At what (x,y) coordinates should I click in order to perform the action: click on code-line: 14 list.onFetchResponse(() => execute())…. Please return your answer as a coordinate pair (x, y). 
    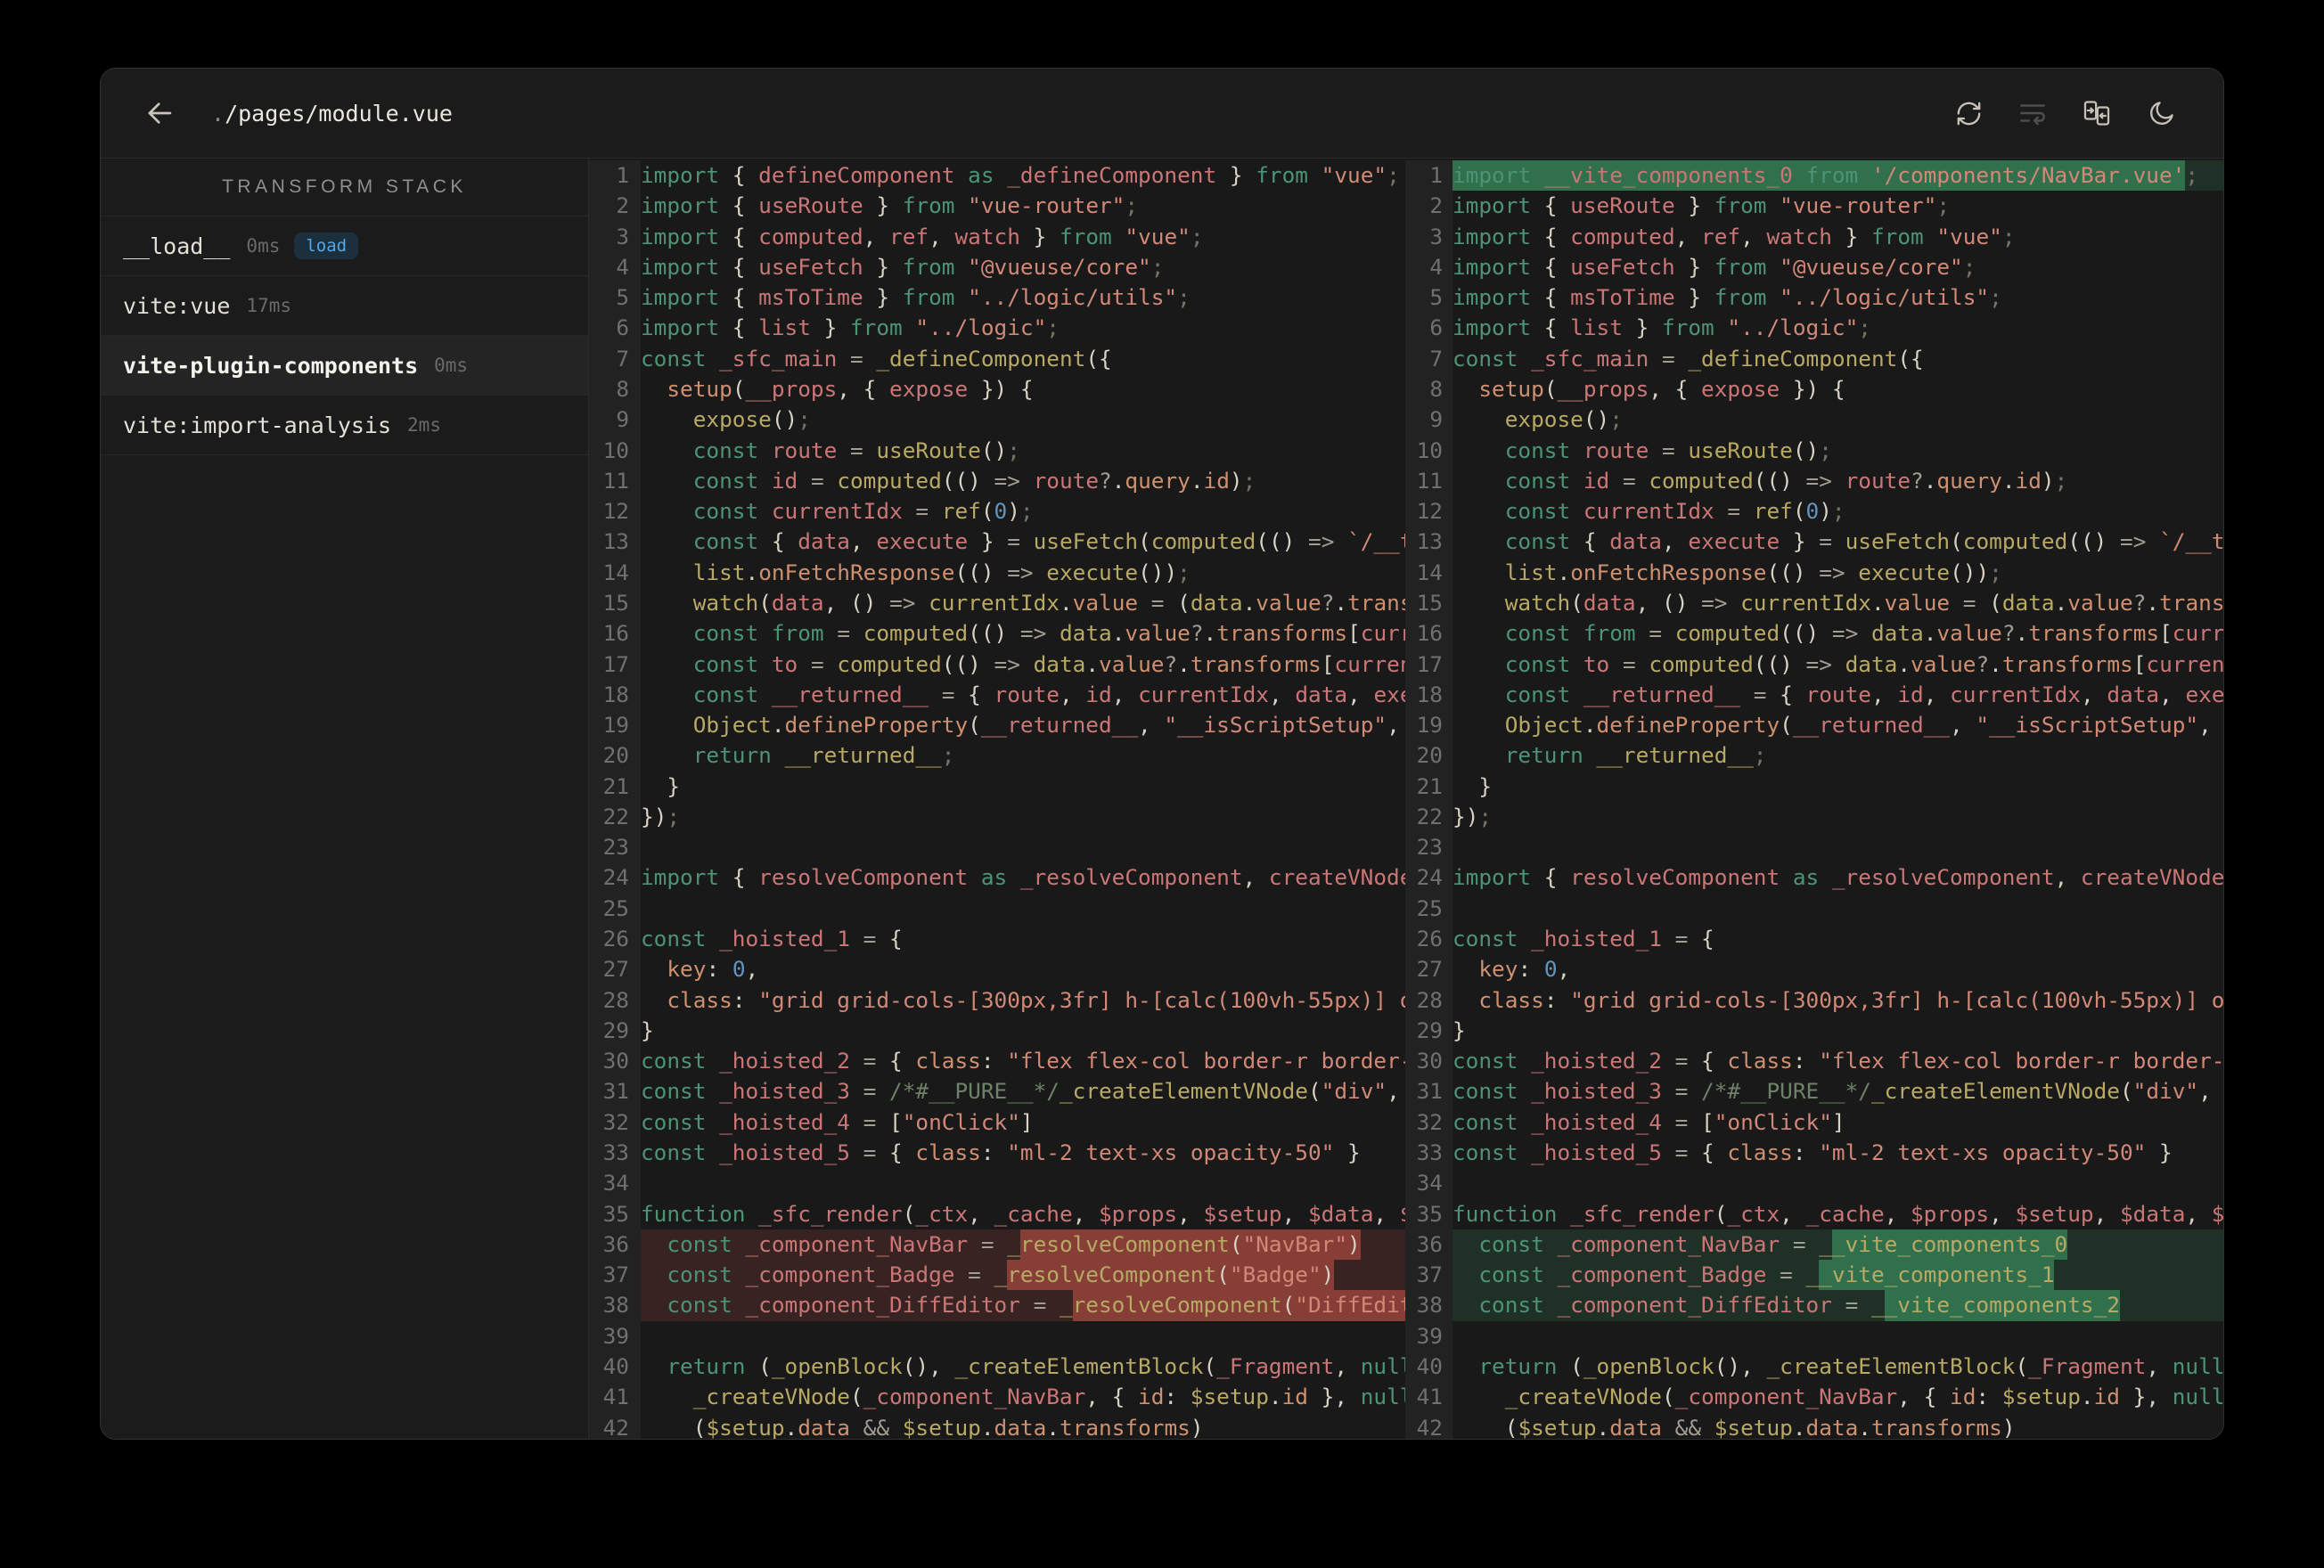
    Looking at the image, I should click on (997, 572).